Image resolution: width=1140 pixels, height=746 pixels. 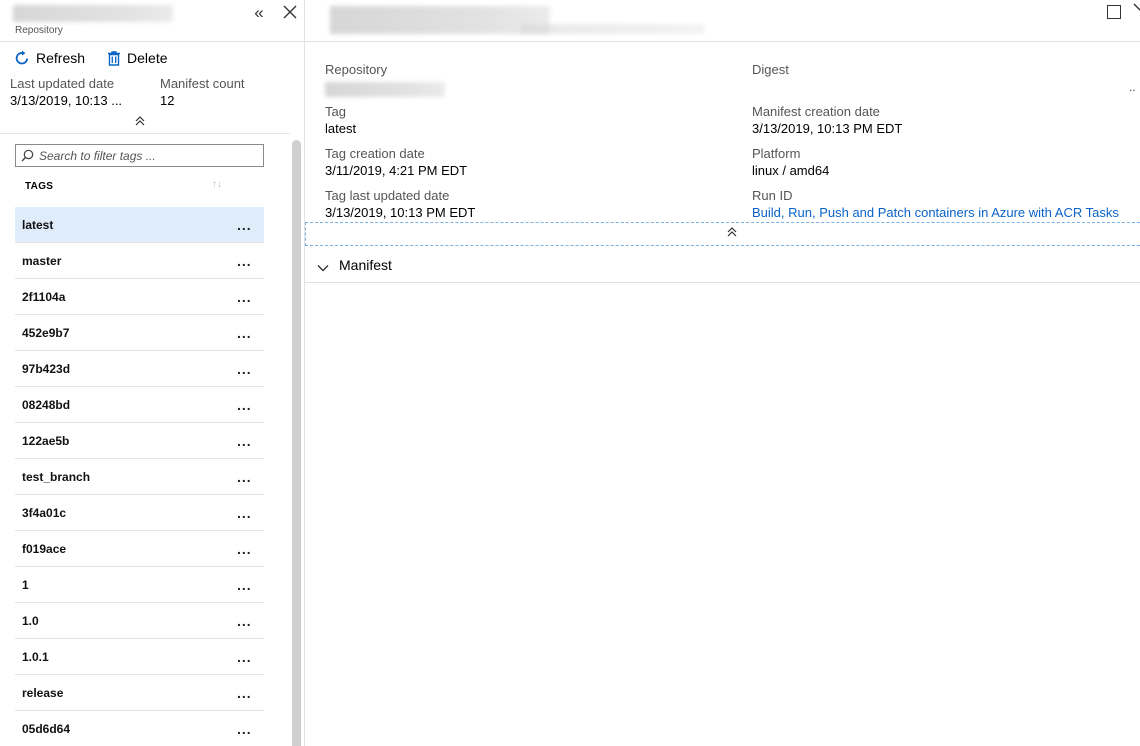 What do you see at coordinates (39, 30) in the screenshot?
I see `pane-subtitle: Repository` at bounding box center [39, 30].